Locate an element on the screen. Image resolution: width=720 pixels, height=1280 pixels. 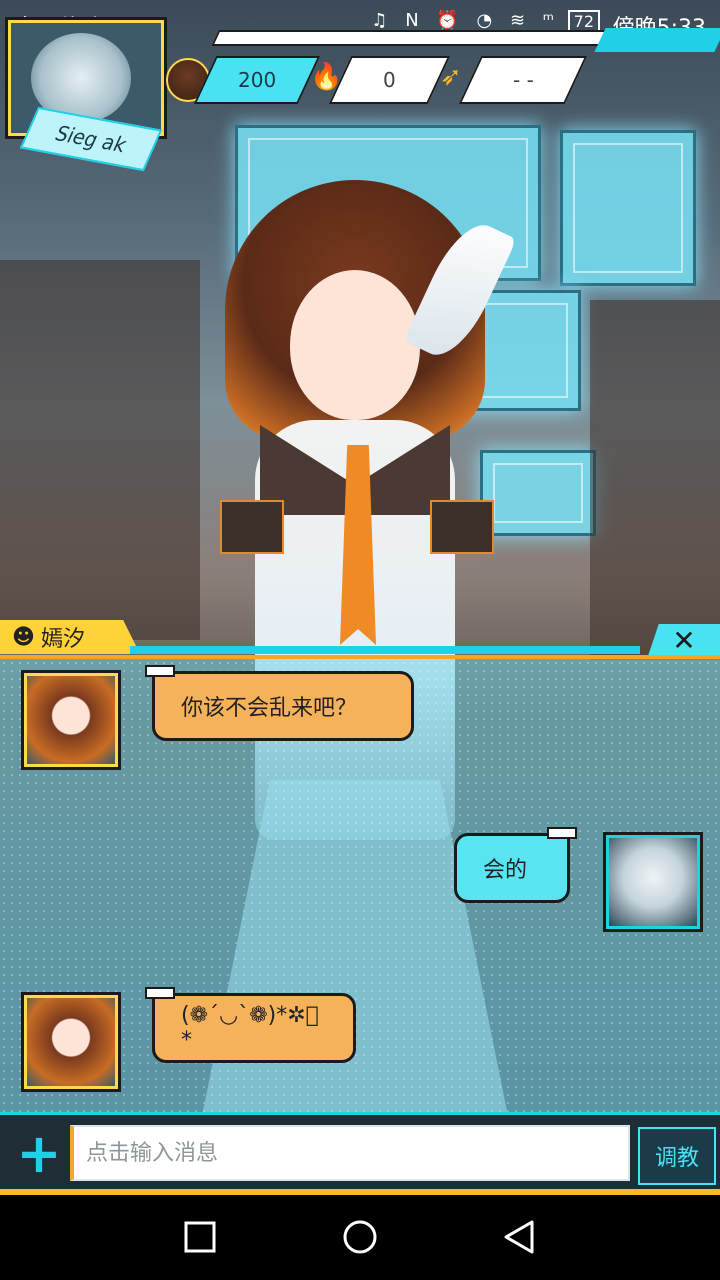
navigation-bar is located at coordinates (360, 1237).